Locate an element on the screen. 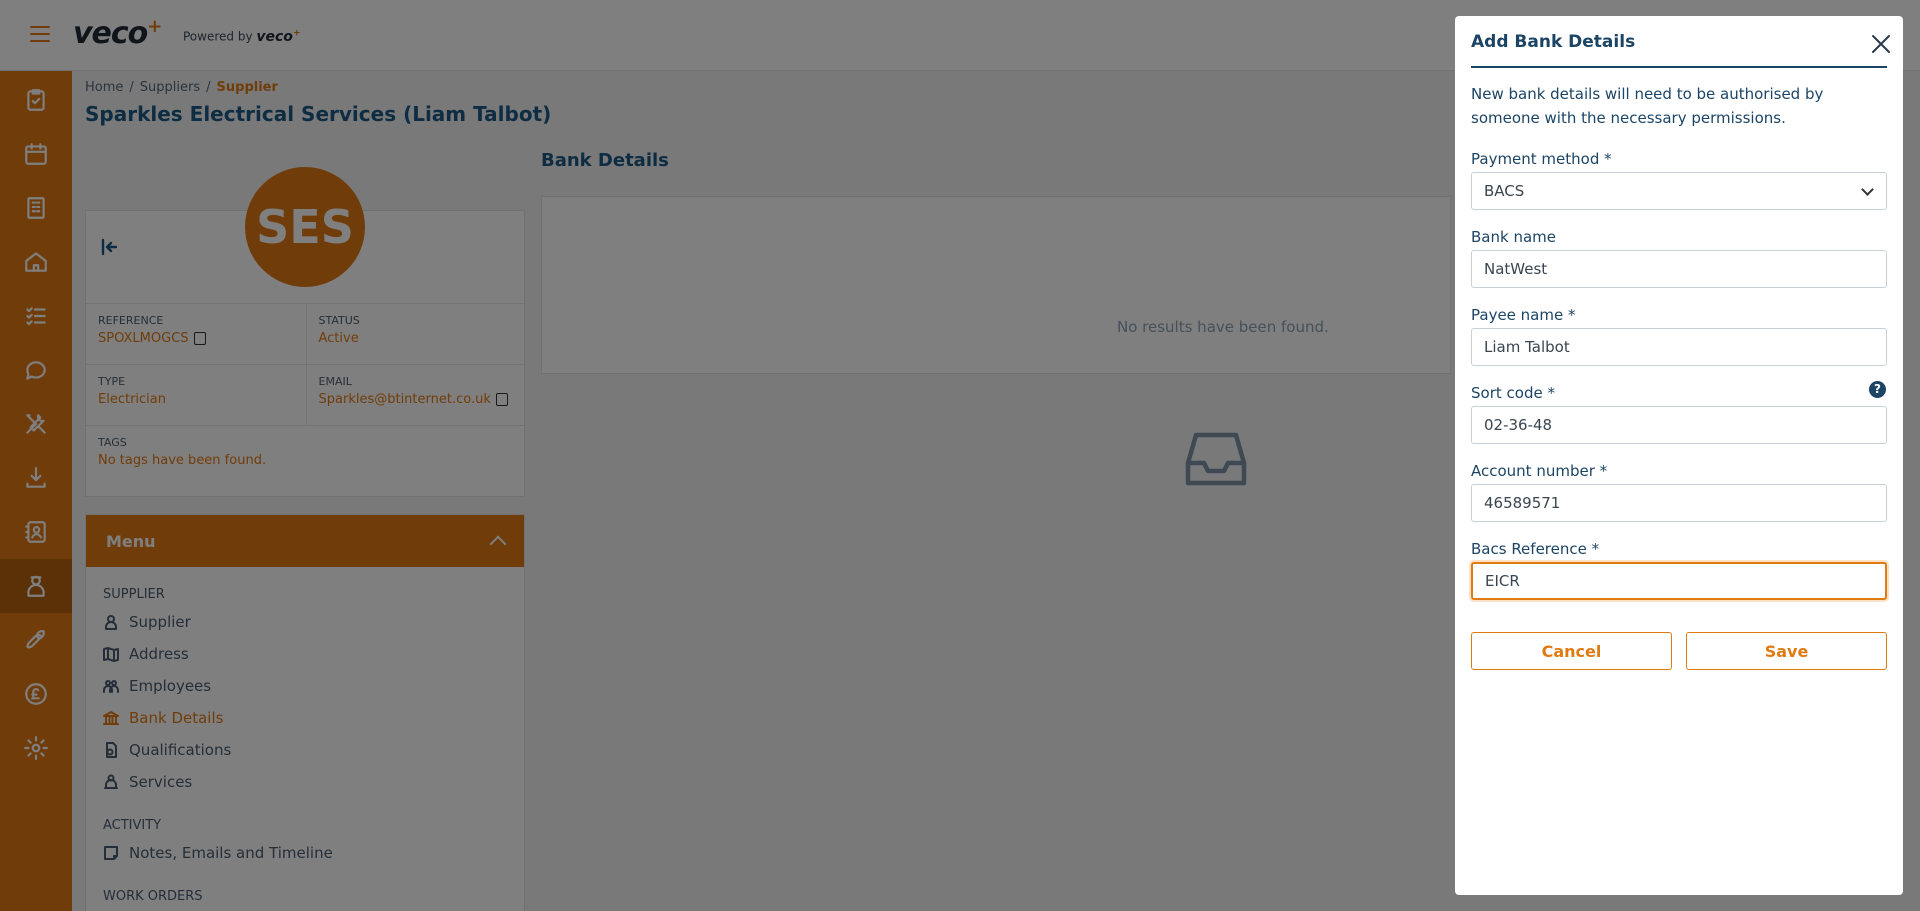  payment-method-select: BACS is located at coordinates (1679, 191).